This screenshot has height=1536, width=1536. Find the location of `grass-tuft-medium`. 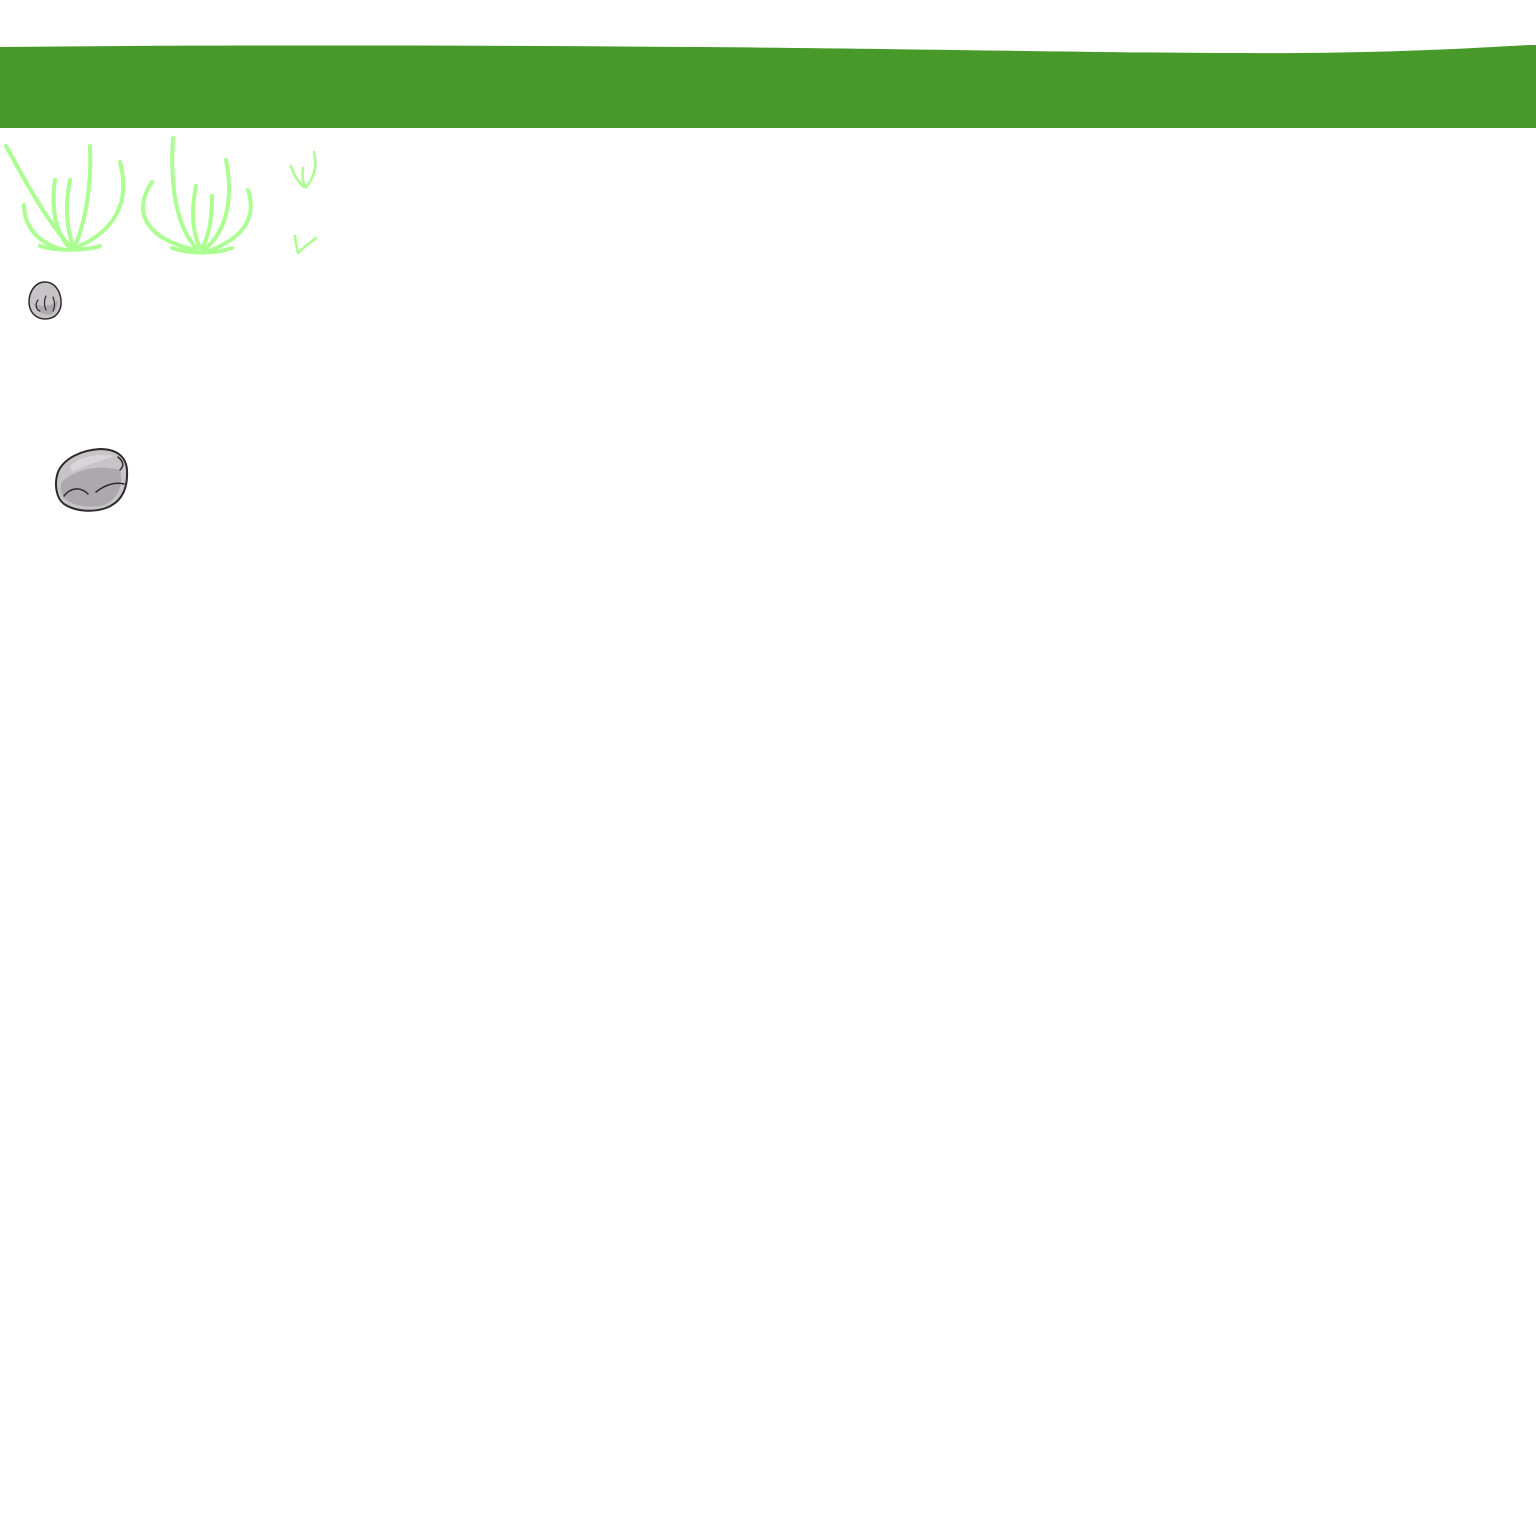

grass-tuft-medium is located at coordinates (197, 195).